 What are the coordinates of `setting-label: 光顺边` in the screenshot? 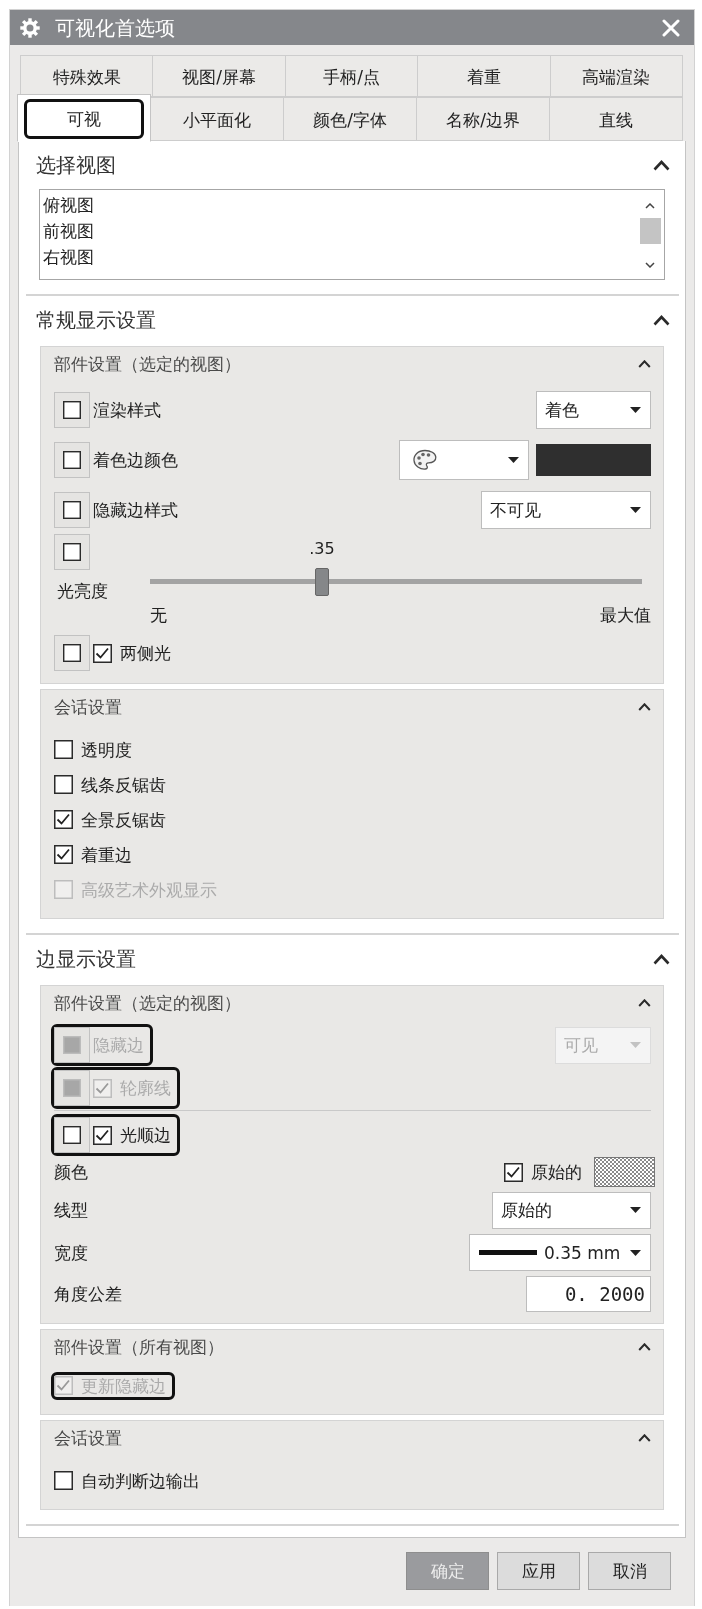 It's located at (145, 1135).